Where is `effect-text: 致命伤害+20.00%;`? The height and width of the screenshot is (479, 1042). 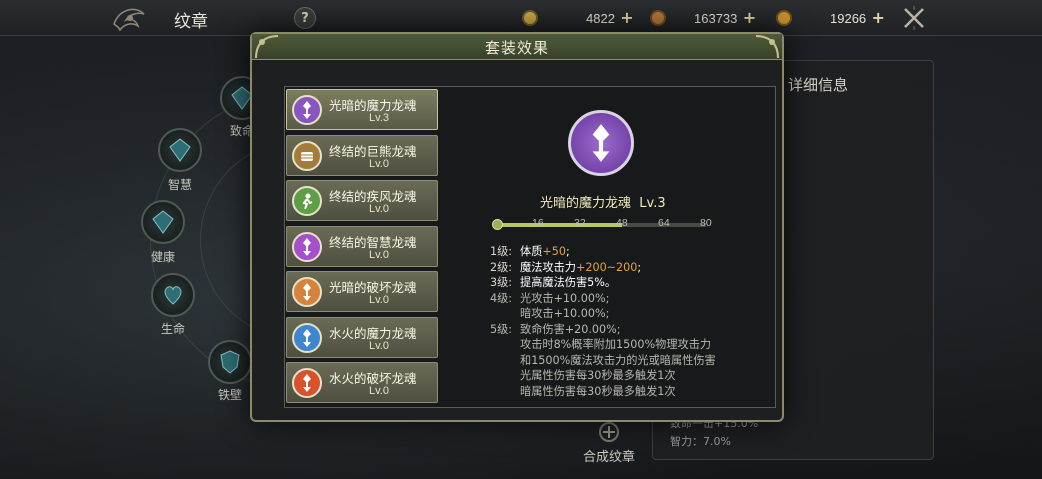 effect-text: 致命伤害+20.00%; is located at coordinates (570, 330).